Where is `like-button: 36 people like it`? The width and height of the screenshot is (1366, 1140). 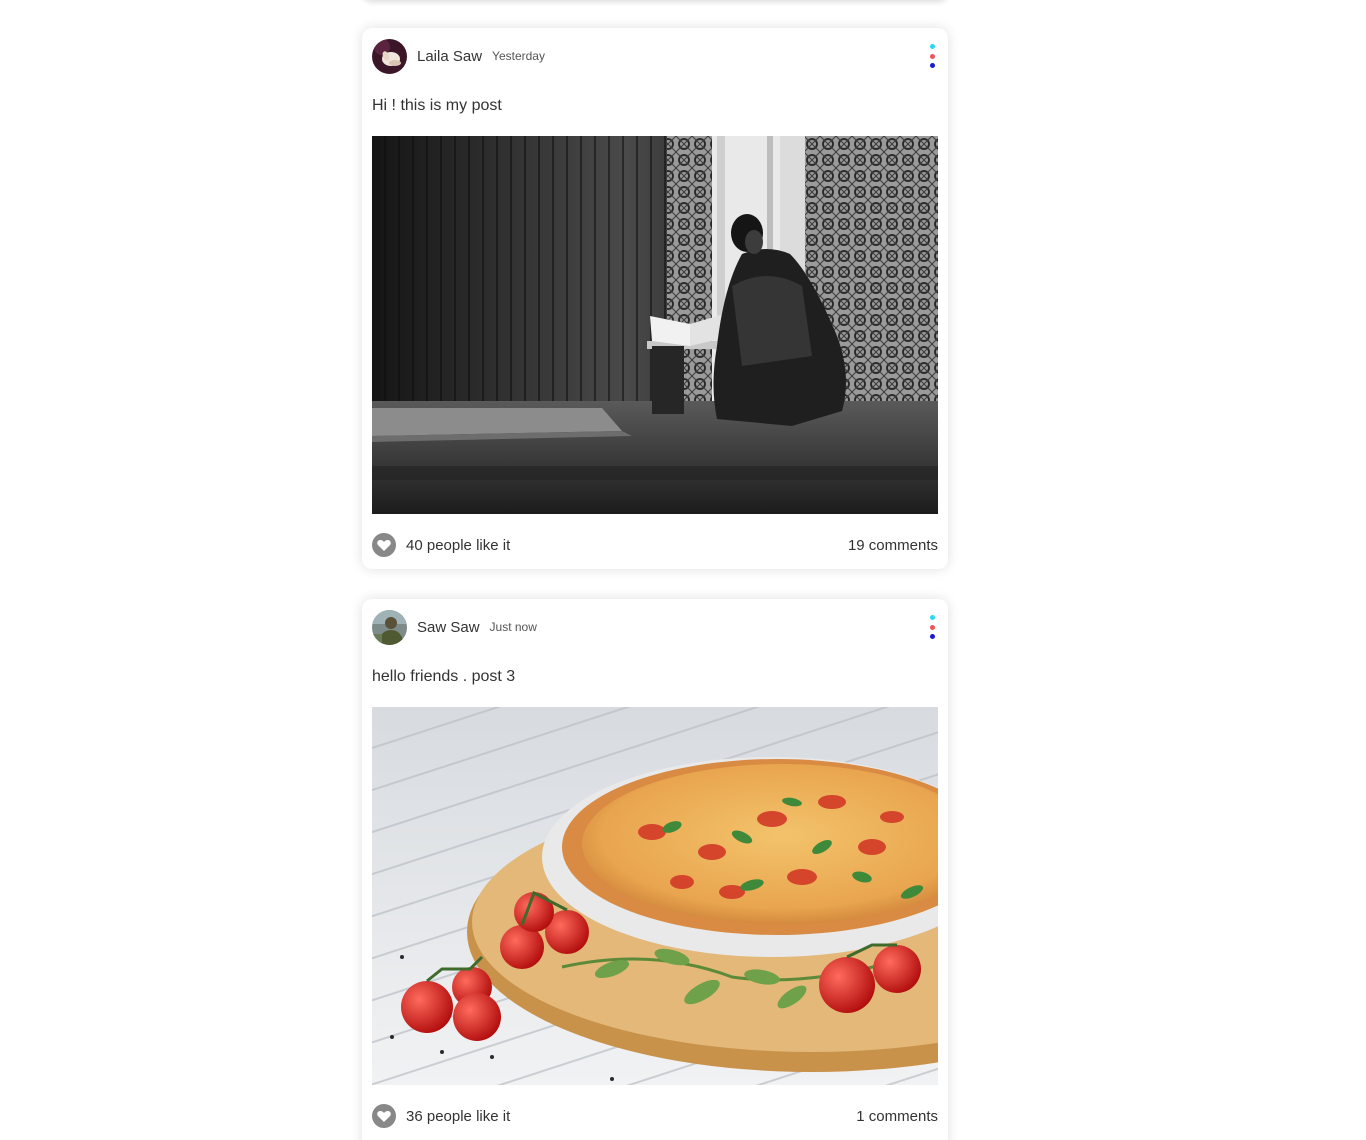
like-button: 36 people like it is located at coordinates (441, 1116).